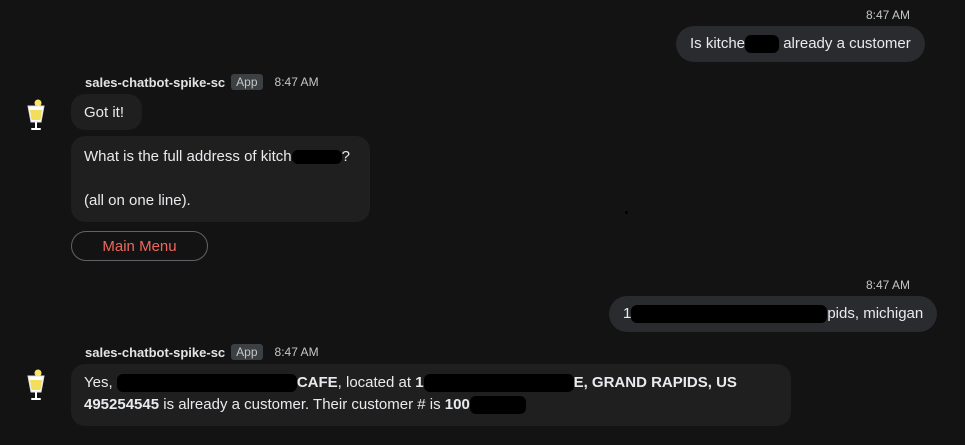 This screenshot has height=445, width=965. I want to click on bot-message-text: Got it!, so click(104, 112).